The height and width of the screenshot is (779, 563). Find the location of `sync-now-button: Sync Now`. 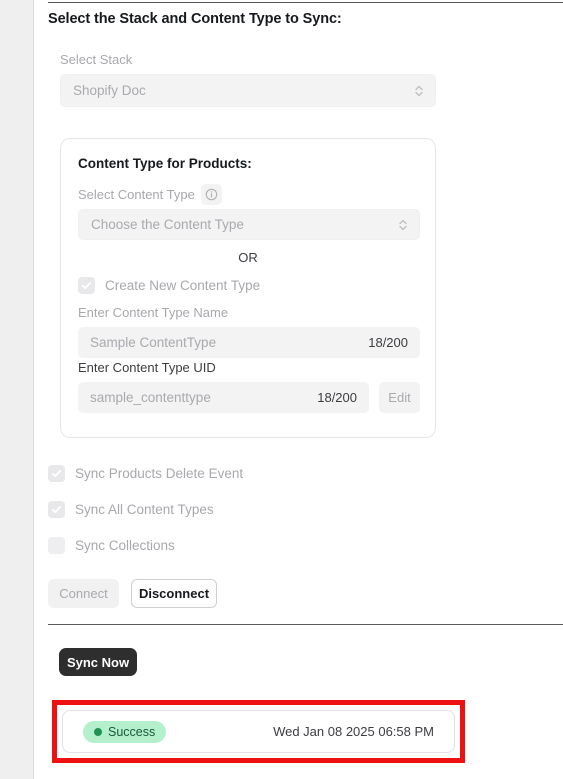

sync-now-button: Sync Now is located at coordinates (98, 662).